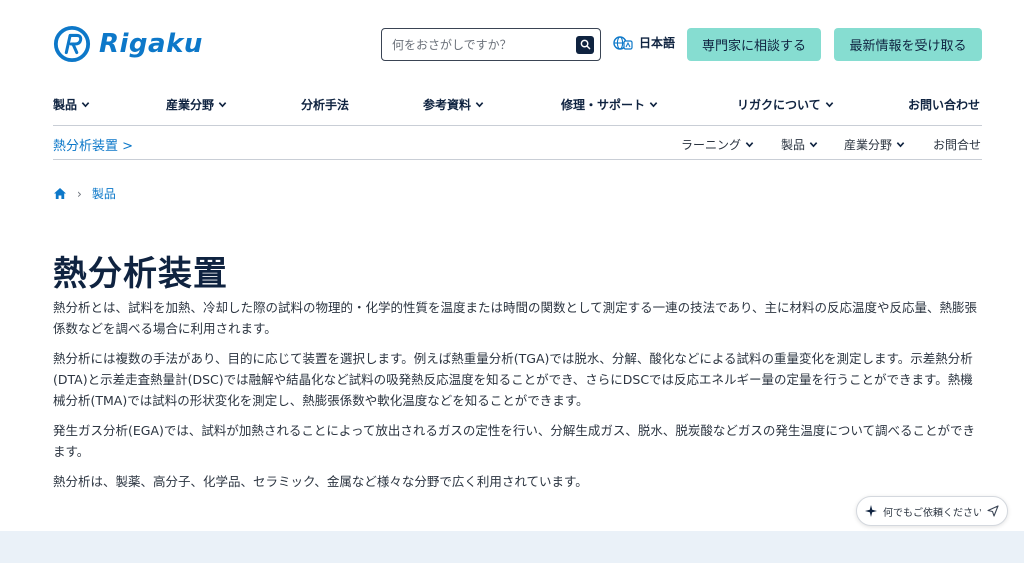  I want to click on nav-item-resources: 参考資料, so click(453, 104).